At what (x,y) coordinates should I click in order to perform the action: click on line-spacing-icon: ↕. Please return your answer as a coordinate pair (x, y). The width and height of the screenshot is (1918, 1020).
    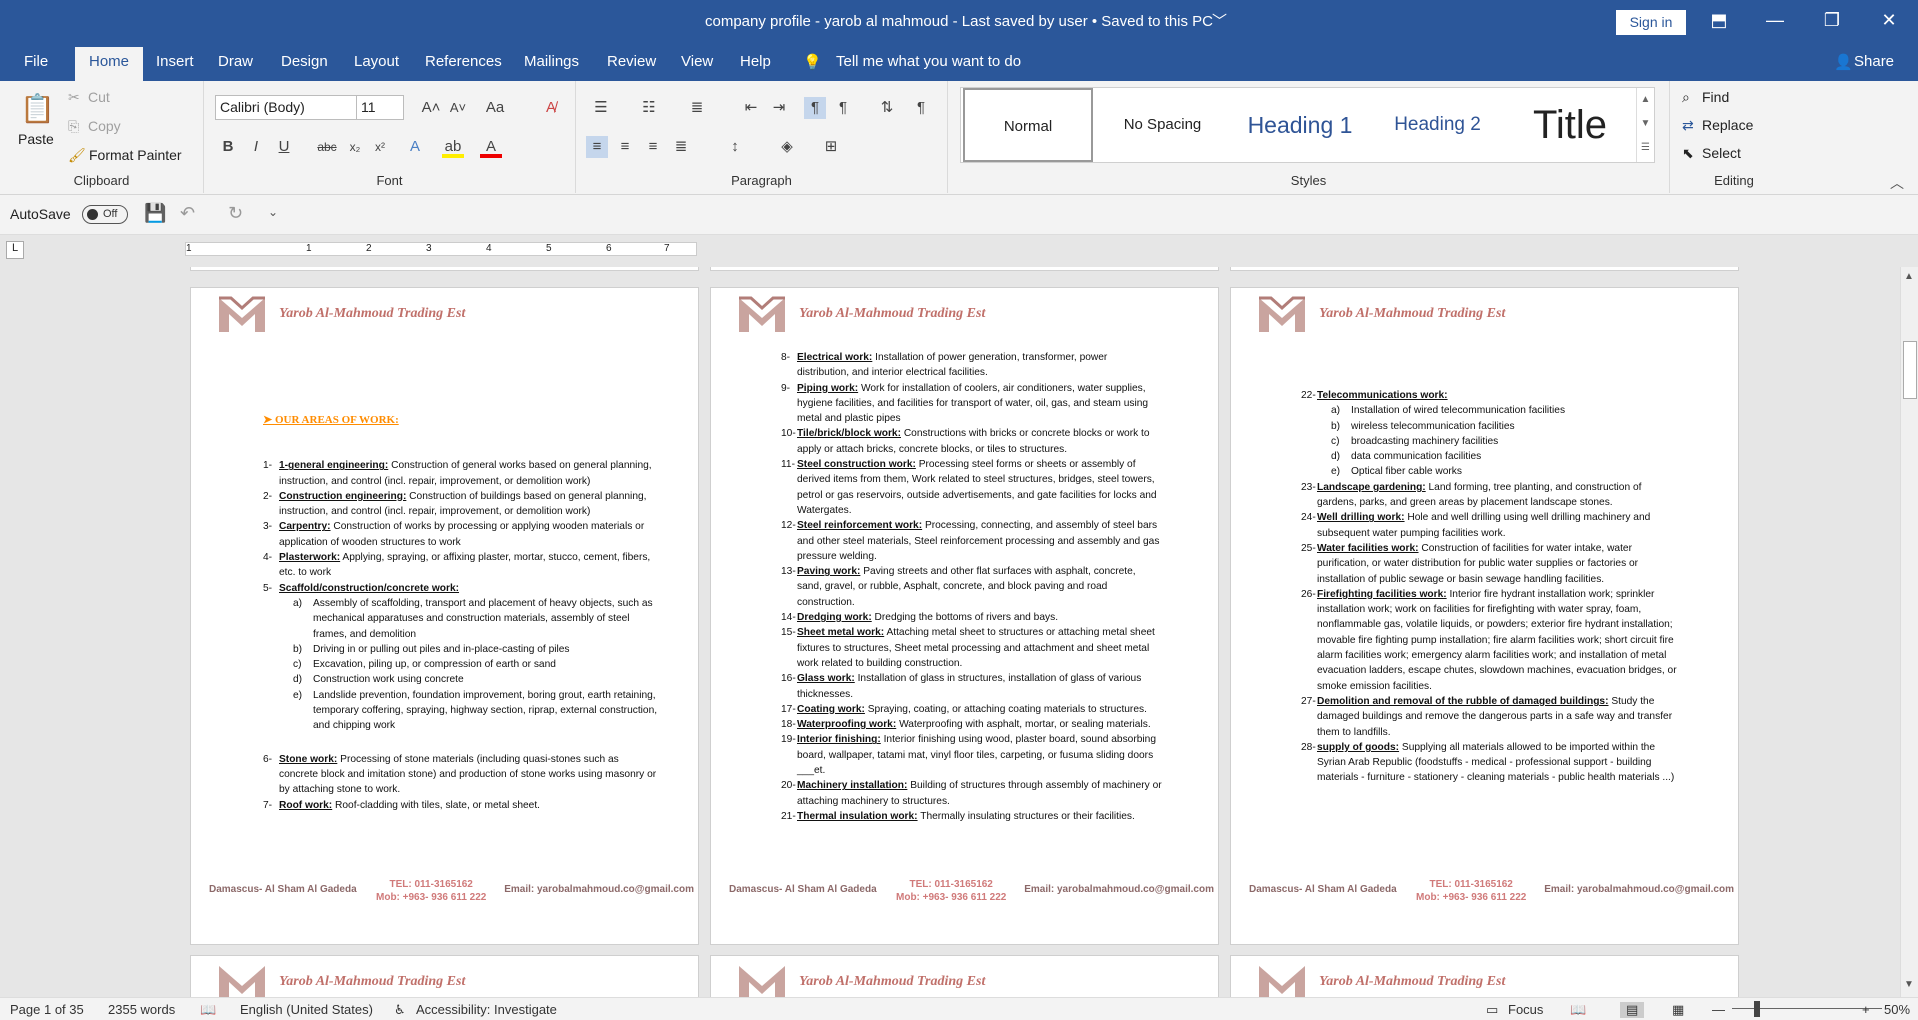
    Looking at the image, I should click on (735, 147).